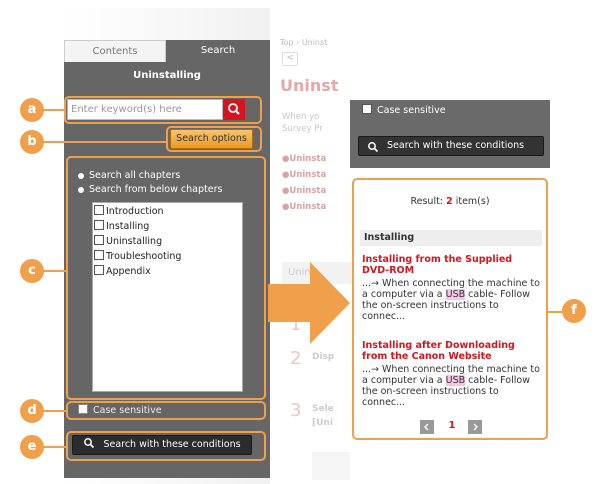  I want to click on case-sensitive-label: Case sensitive, so click(411, 110).